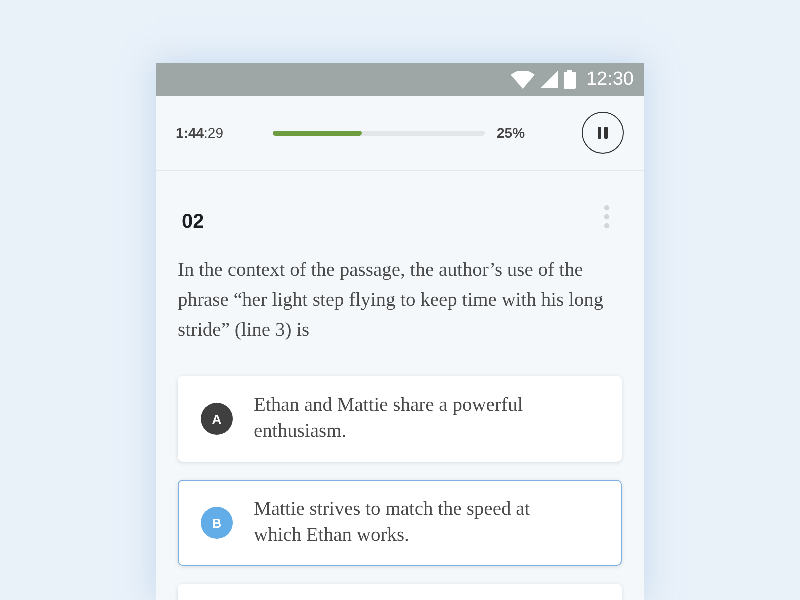 This screenshot has width=800, height=600. What do you see at coordinates (200, 133) in the screenshot?
I see `timer: 1:44:29` at bounding box center [200, 133].